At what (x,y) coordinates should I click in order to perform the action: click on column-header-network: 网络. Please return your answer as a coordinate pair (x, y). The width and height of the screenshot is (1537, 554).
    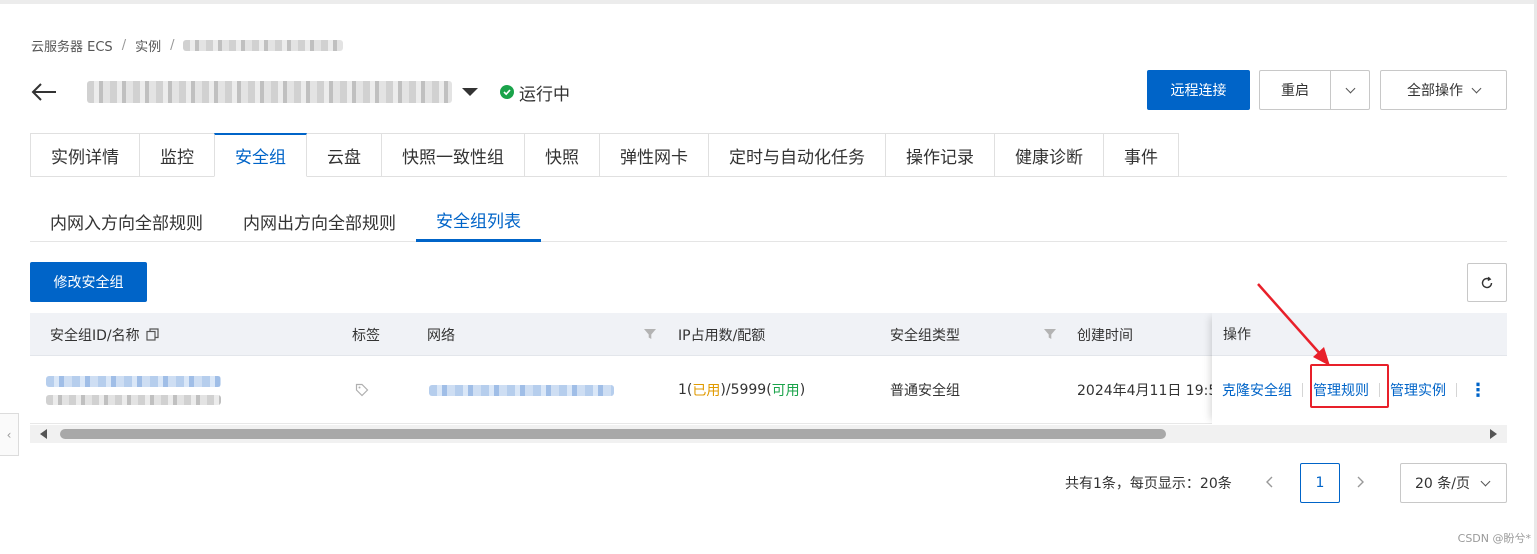
    Looking at the image, I should click on (441, 335).